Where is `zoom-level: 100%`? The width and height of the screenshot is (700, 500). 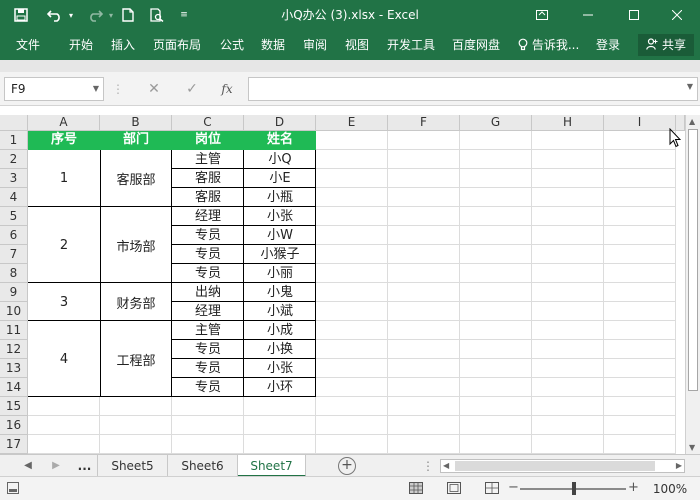 zoom-level: 100% is located at coordinates (670, 489).